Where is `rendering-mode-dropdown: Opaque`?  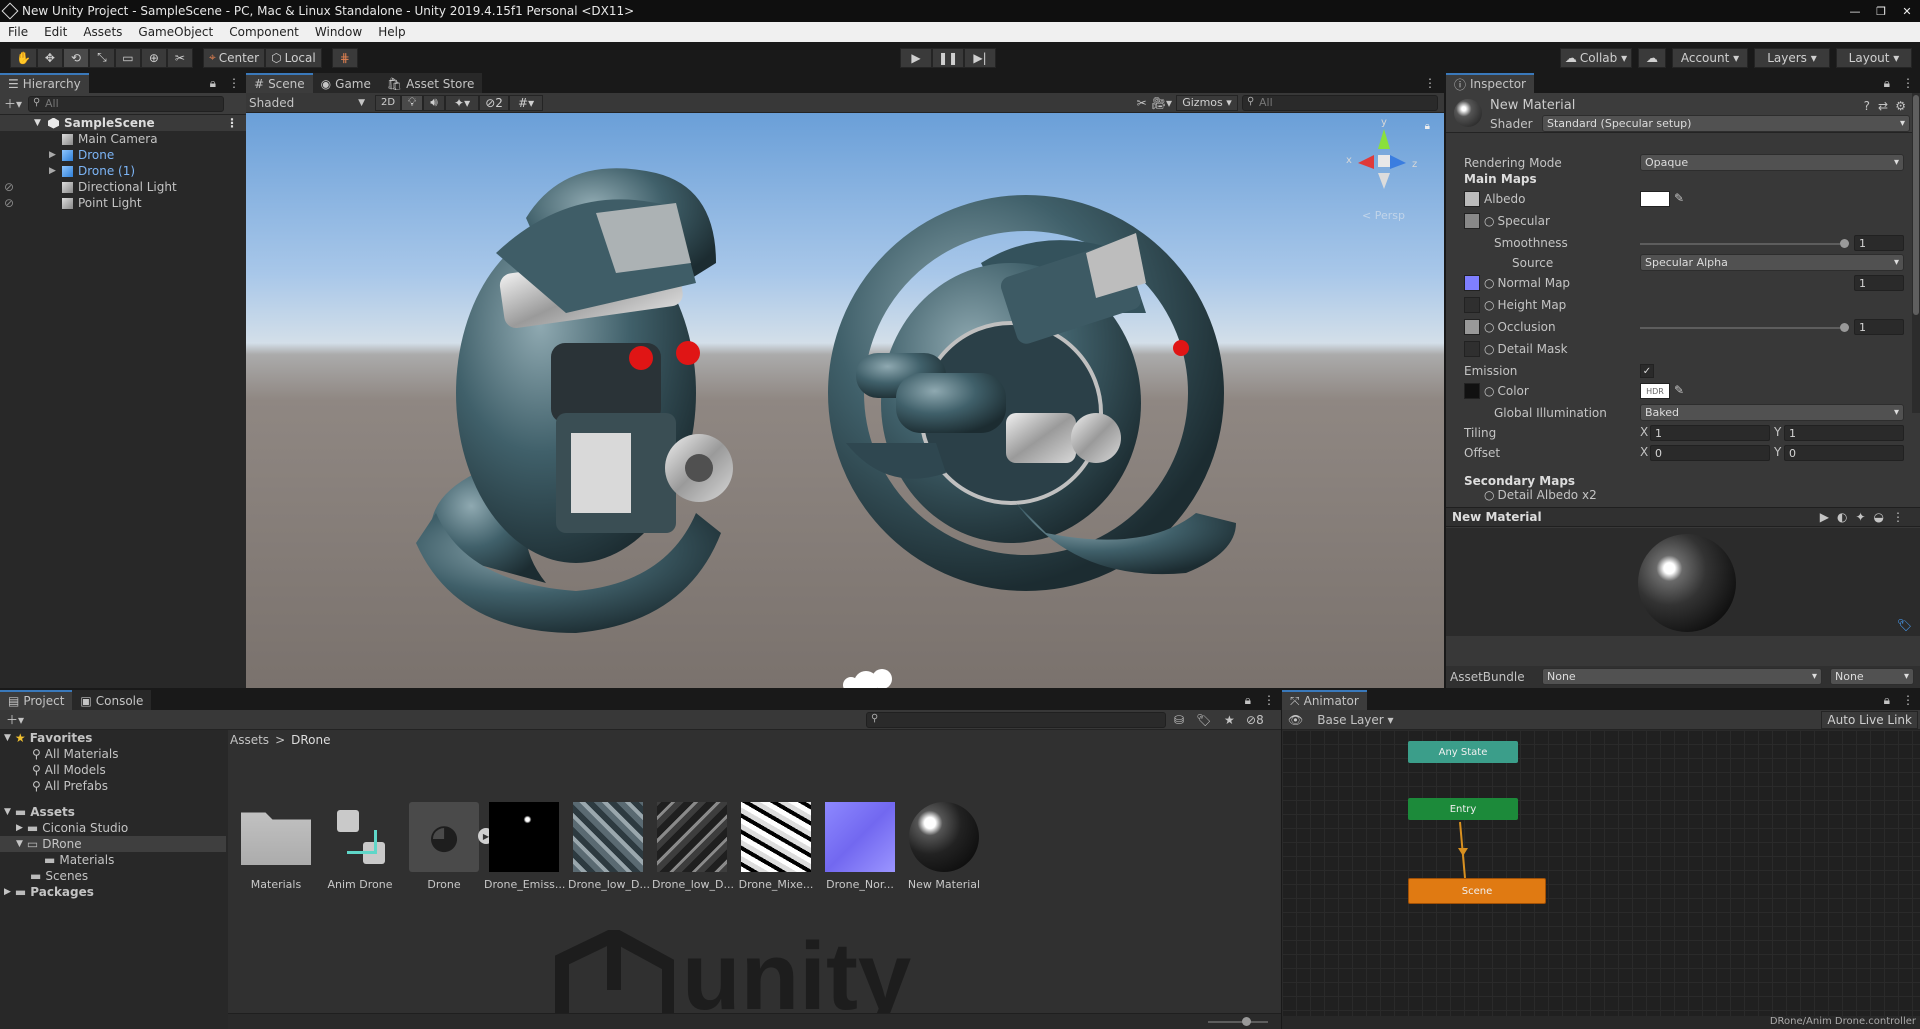
rendering-mode-dropdown: Opaque is located at coordinates (1772, 162).